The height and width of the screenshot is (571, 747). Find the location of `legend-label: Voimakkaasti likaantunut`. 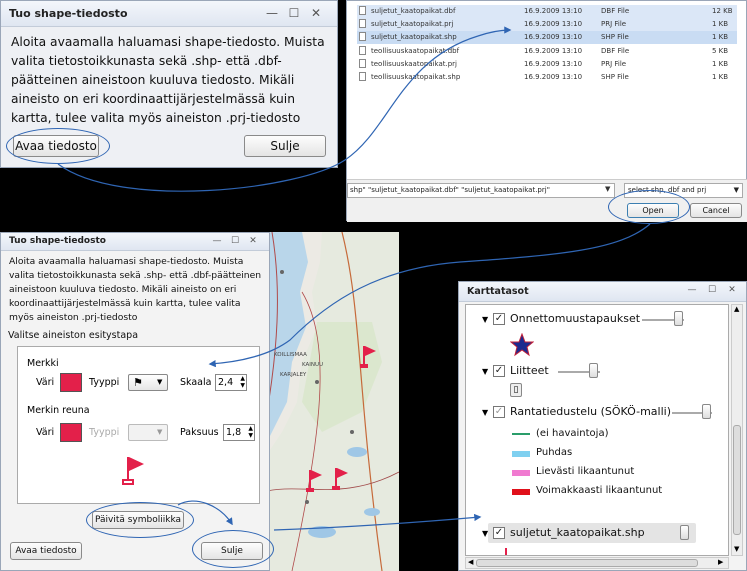

legend-label: Voimakkaasti likaantunut is located at coordinates (599, 490).